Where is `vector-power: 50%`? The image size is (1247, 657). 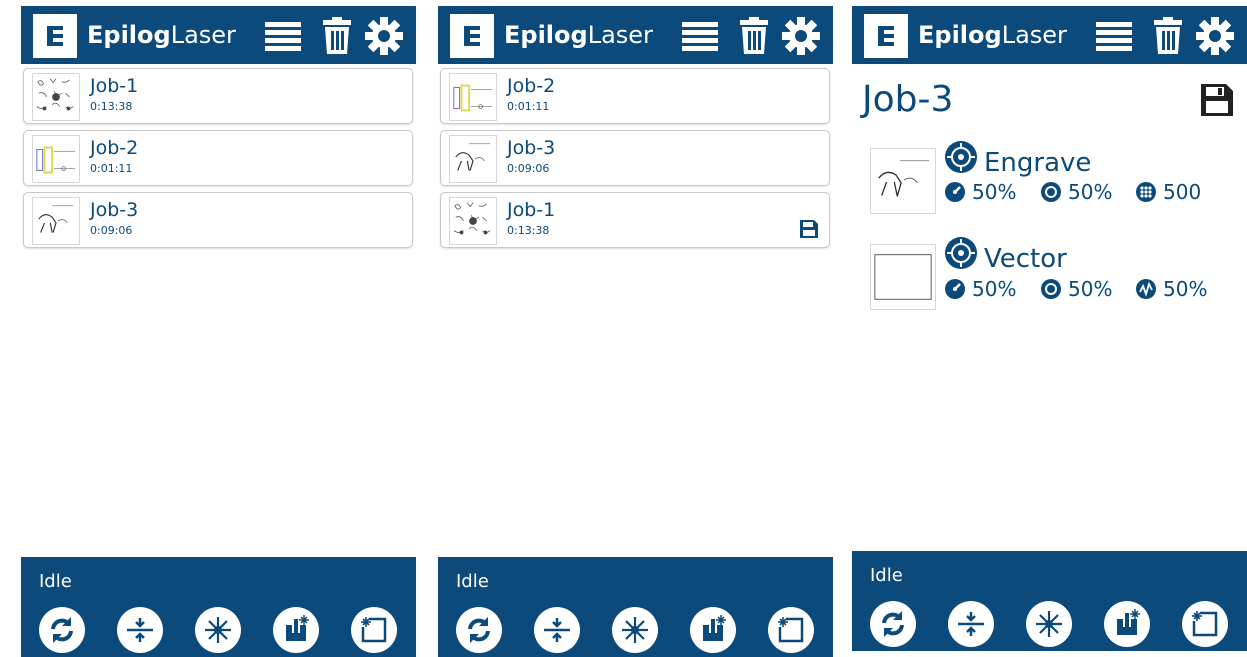
vector-power: 50% is located at coordinates (1076, 289).